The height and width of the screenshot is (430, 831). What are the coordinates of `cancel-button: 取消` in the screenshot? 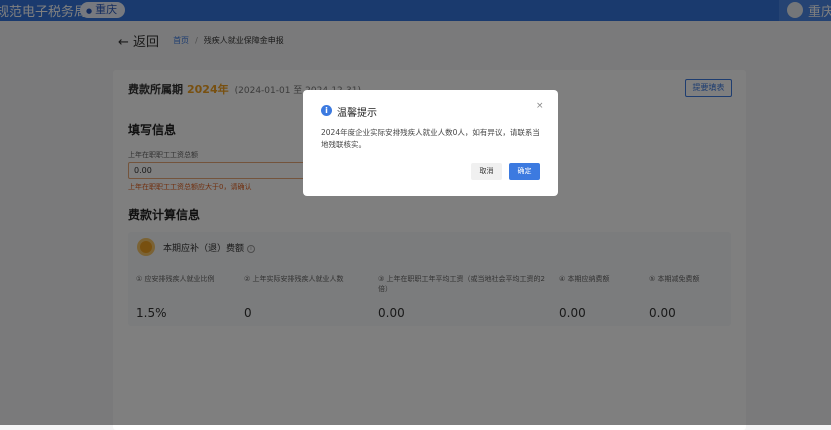 It's located at (486, 171).